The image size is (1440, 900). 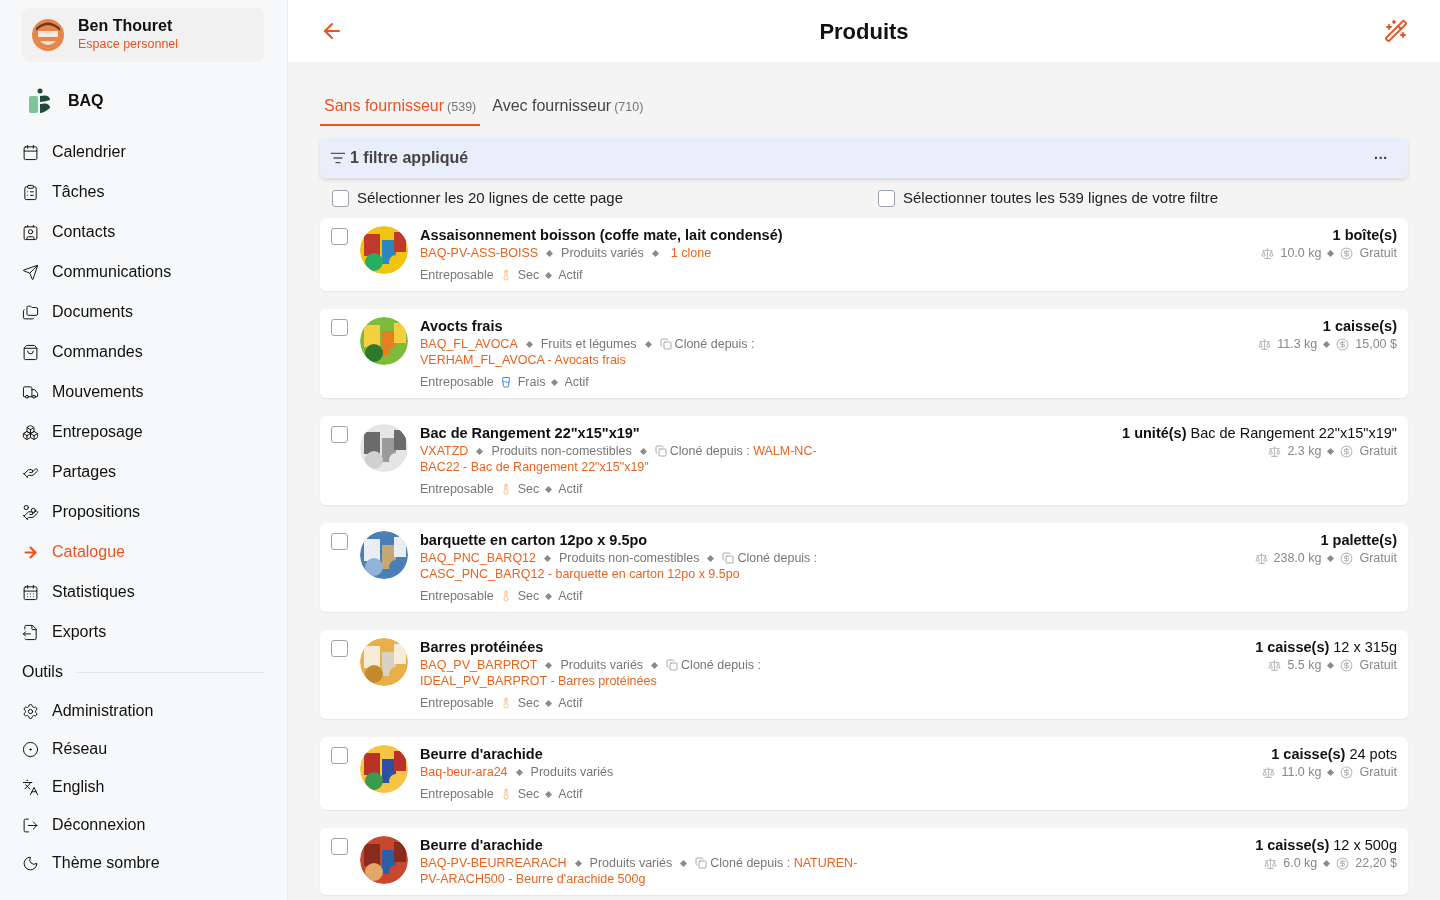 I want to click on nav-item: Propositions, so click(x=143, y=512).